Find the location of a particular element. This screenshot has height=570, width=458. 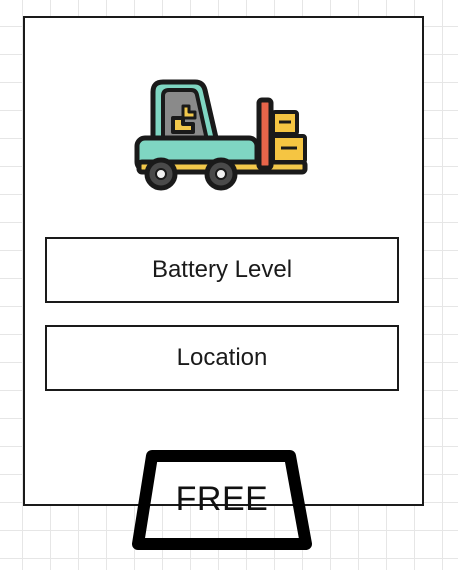

status-tag: FREE is located at coordinates (222, 500).